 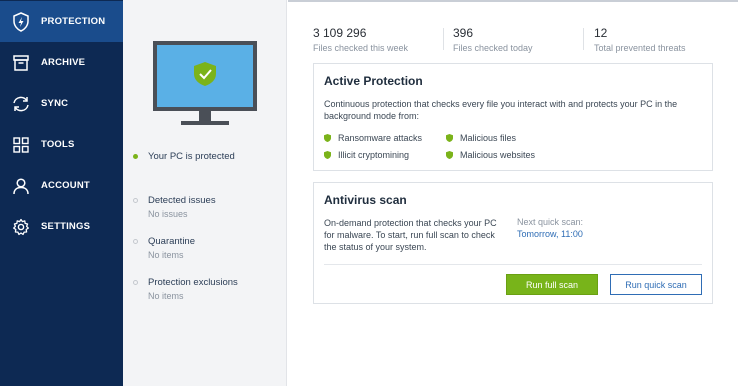 I want to click on quarantine-value: No items, so click(x=166, y=255).